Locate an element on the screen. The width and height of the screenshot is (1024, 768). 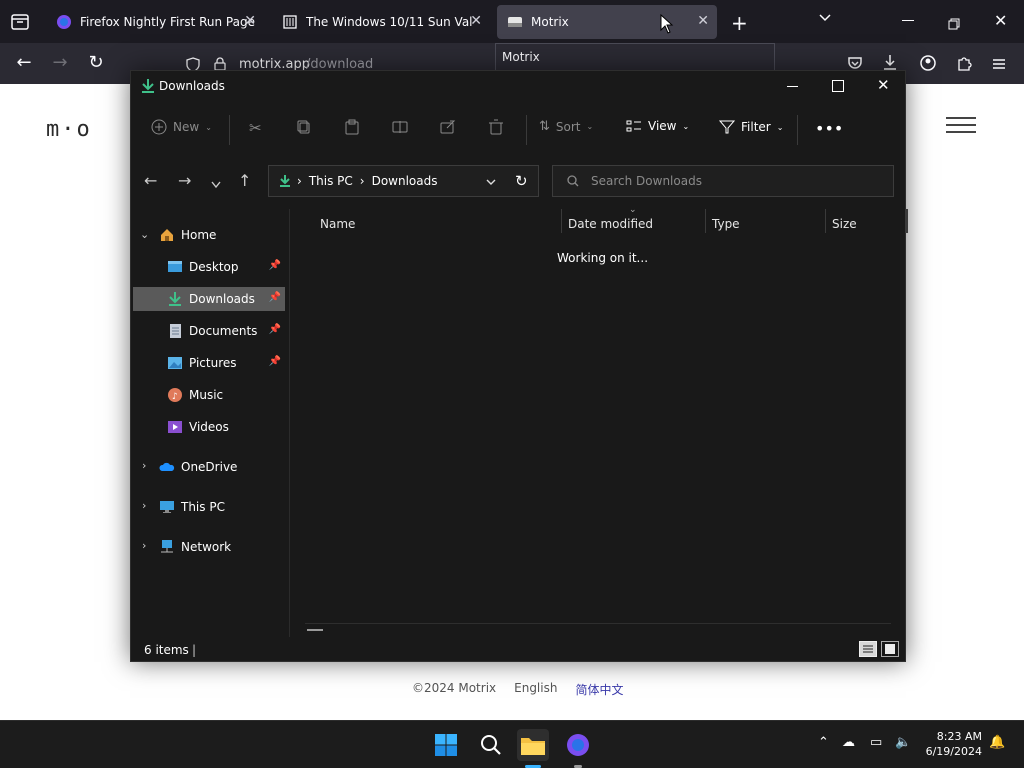
rename-icon is located at coordinates (400, 127).